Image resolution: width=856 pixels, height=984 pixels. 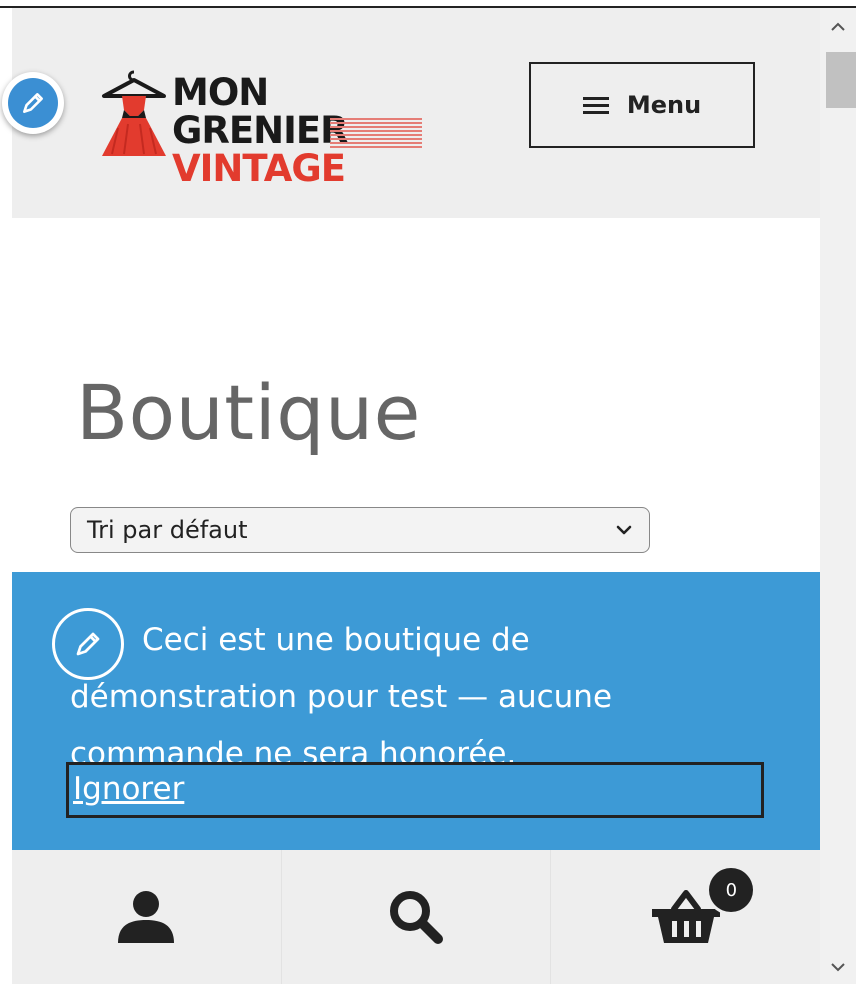 I want to click on search-button, so click(x=415, y=917).